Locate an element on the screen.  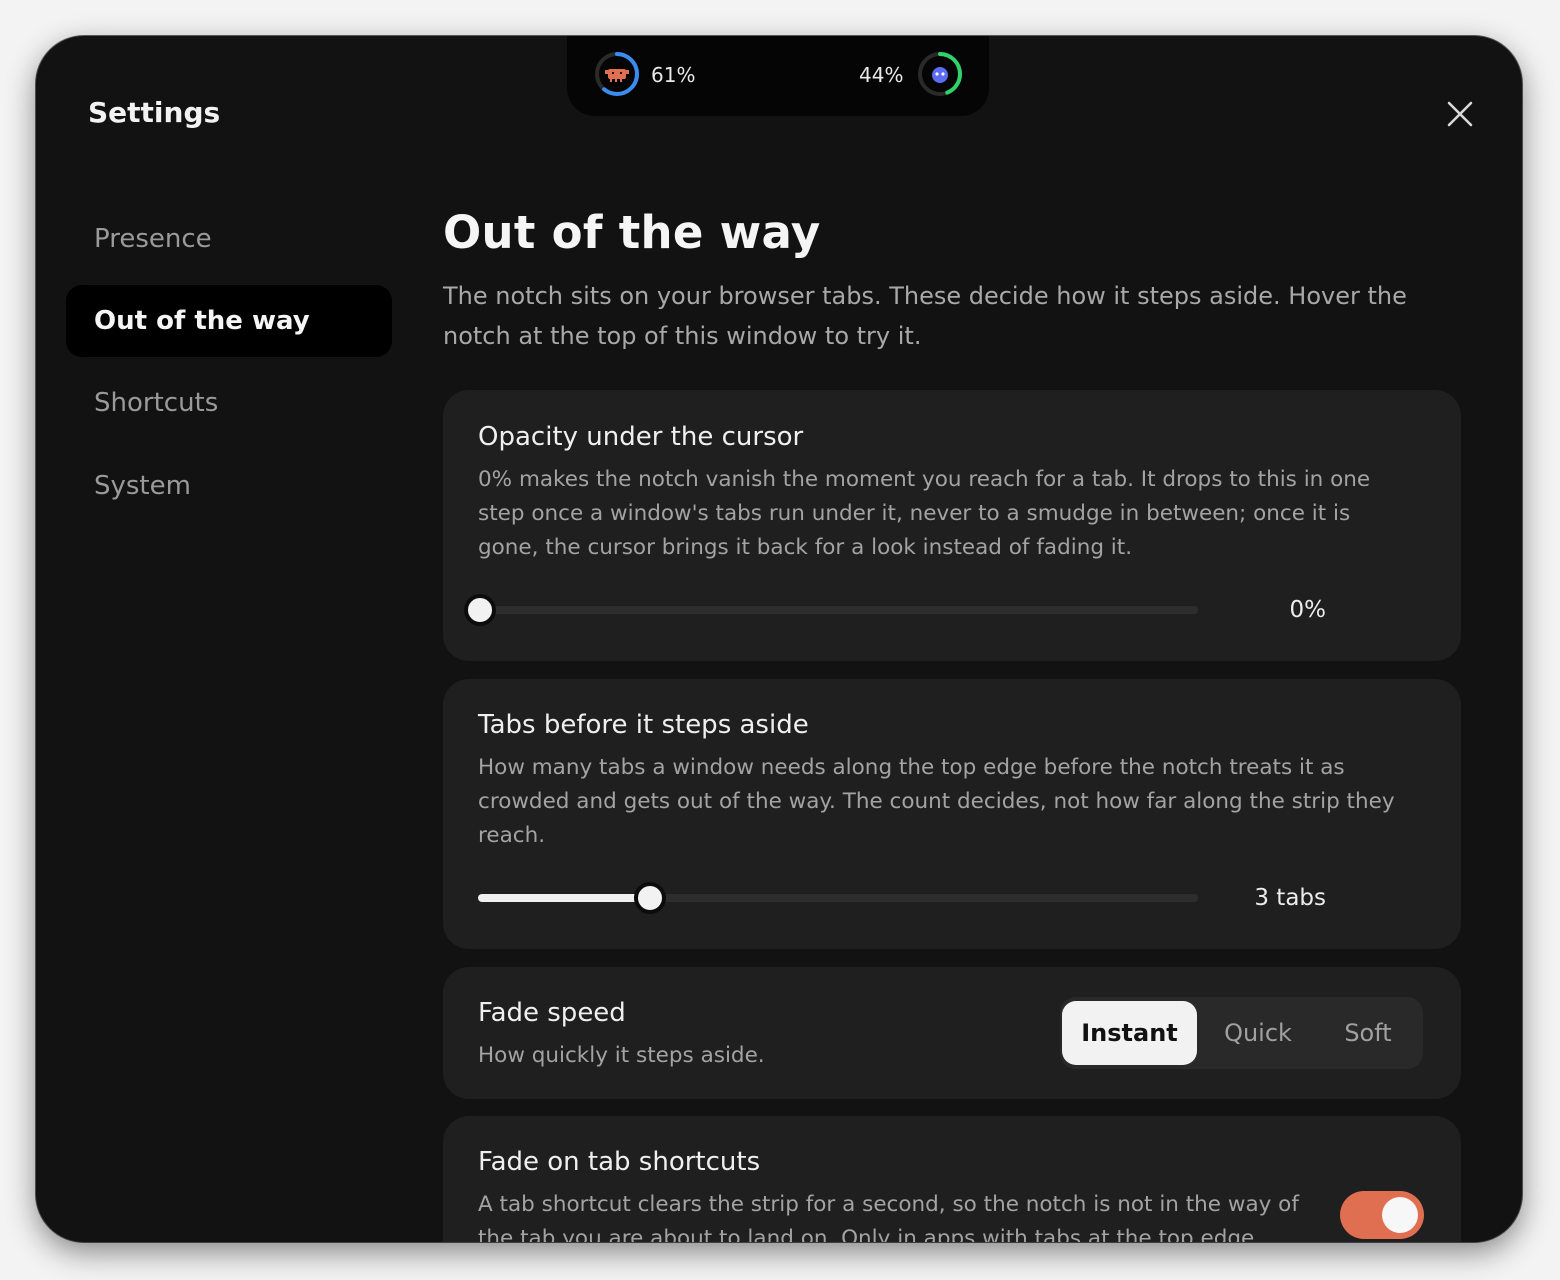
tabs-slider-fill is located at coordinates (563, 898).